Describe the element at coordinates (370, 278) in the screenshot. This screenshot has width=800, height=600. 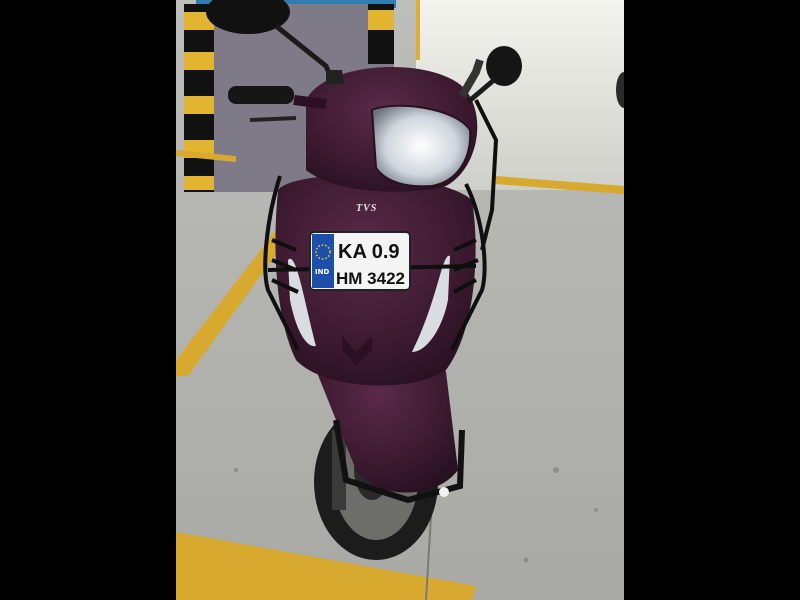
I see `plate-line-2: HM 3422` at that location.